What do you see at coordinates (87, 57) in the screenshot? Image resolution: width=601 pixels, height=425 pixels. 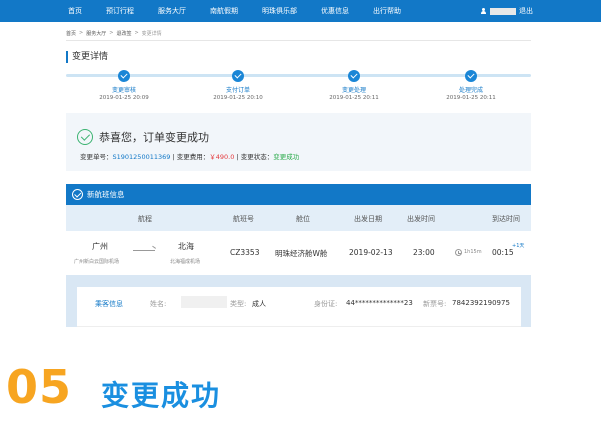 I see `page-title: 变更详情` at bounding box center [87, 57].